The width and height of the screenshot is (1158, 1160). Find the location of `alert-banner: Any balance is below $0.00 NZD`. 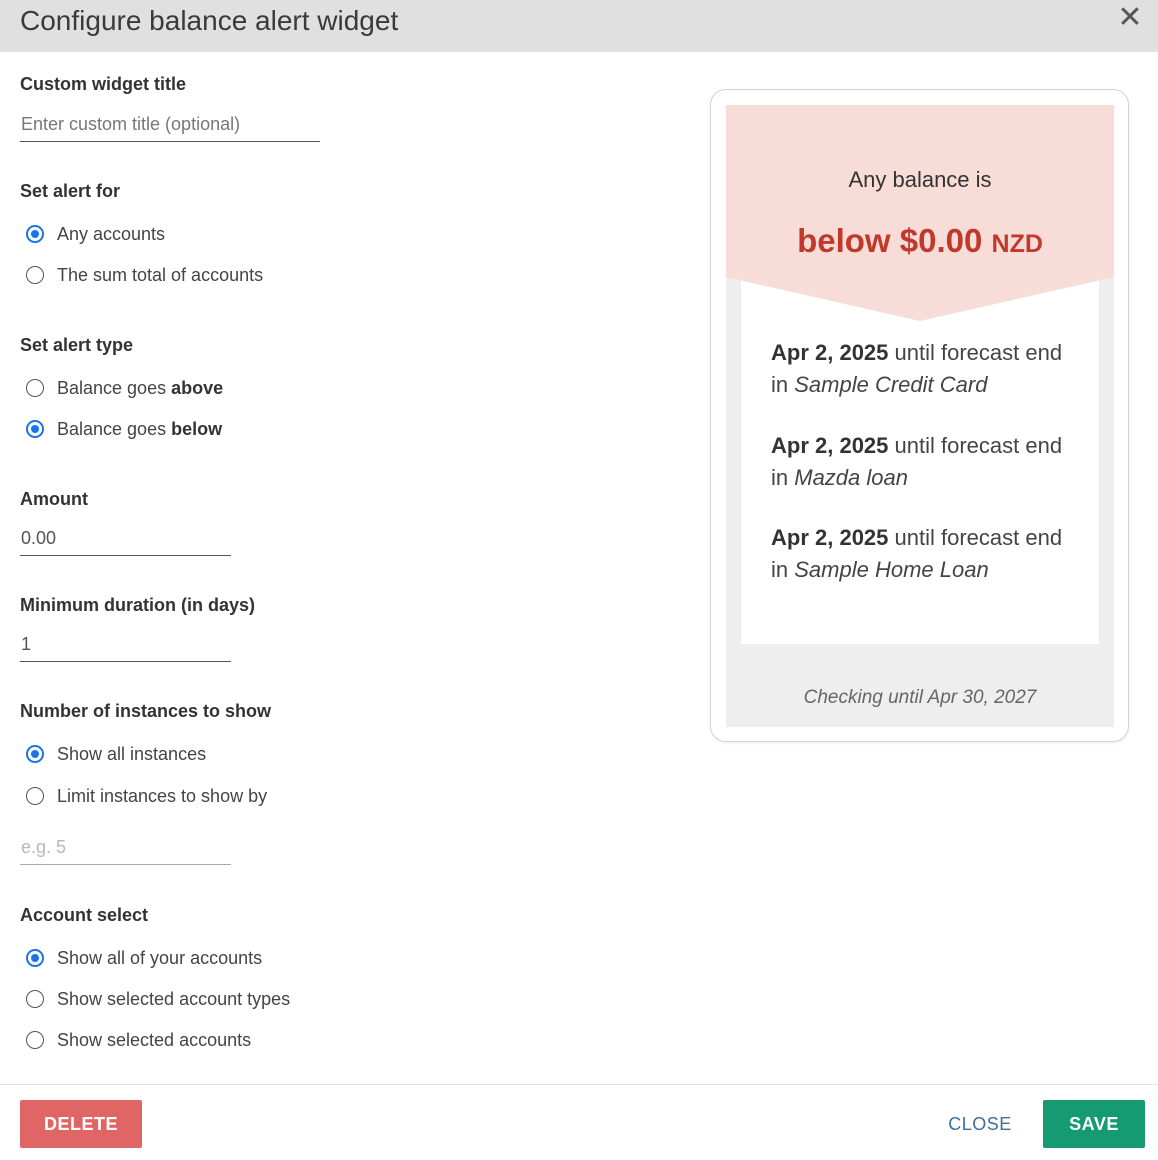

alert-banner: Any balance is below $0.00 NZD is located at coordinates (920, 213).